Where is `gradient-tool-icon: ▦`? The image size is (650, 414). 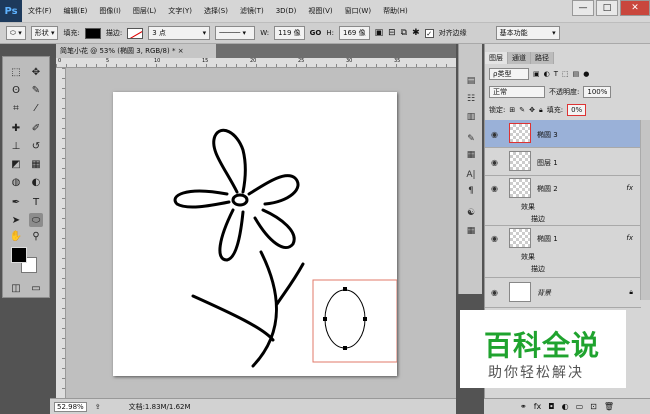
gradient-tool-icon: ▦ is located at coordinates (36, 164).